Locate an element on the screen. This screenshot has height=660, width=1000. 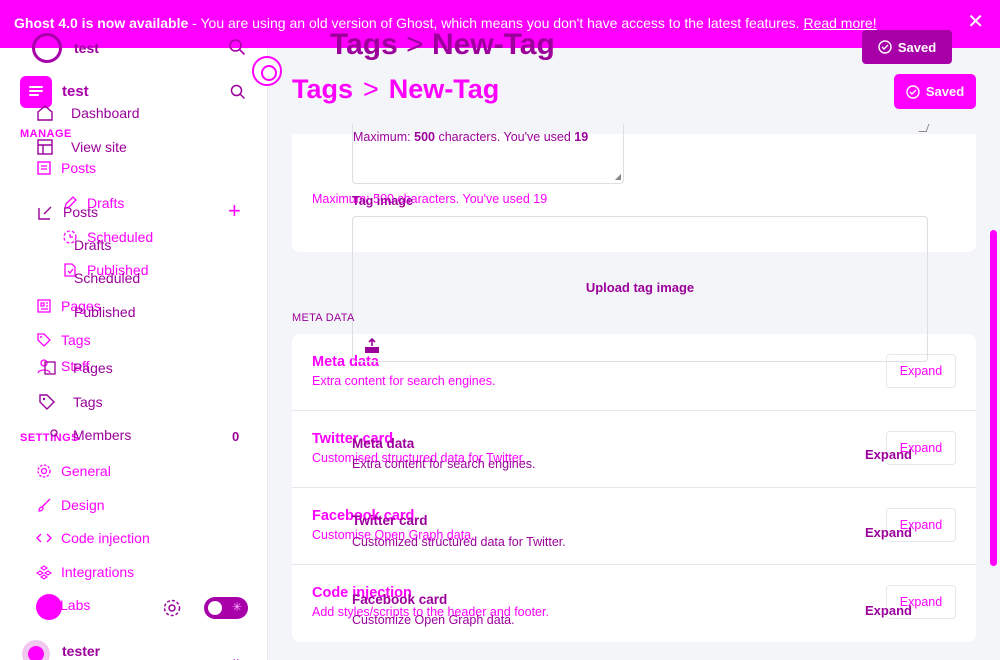
section-label-meta-data: META DATA is located at coordinates (323, 318).